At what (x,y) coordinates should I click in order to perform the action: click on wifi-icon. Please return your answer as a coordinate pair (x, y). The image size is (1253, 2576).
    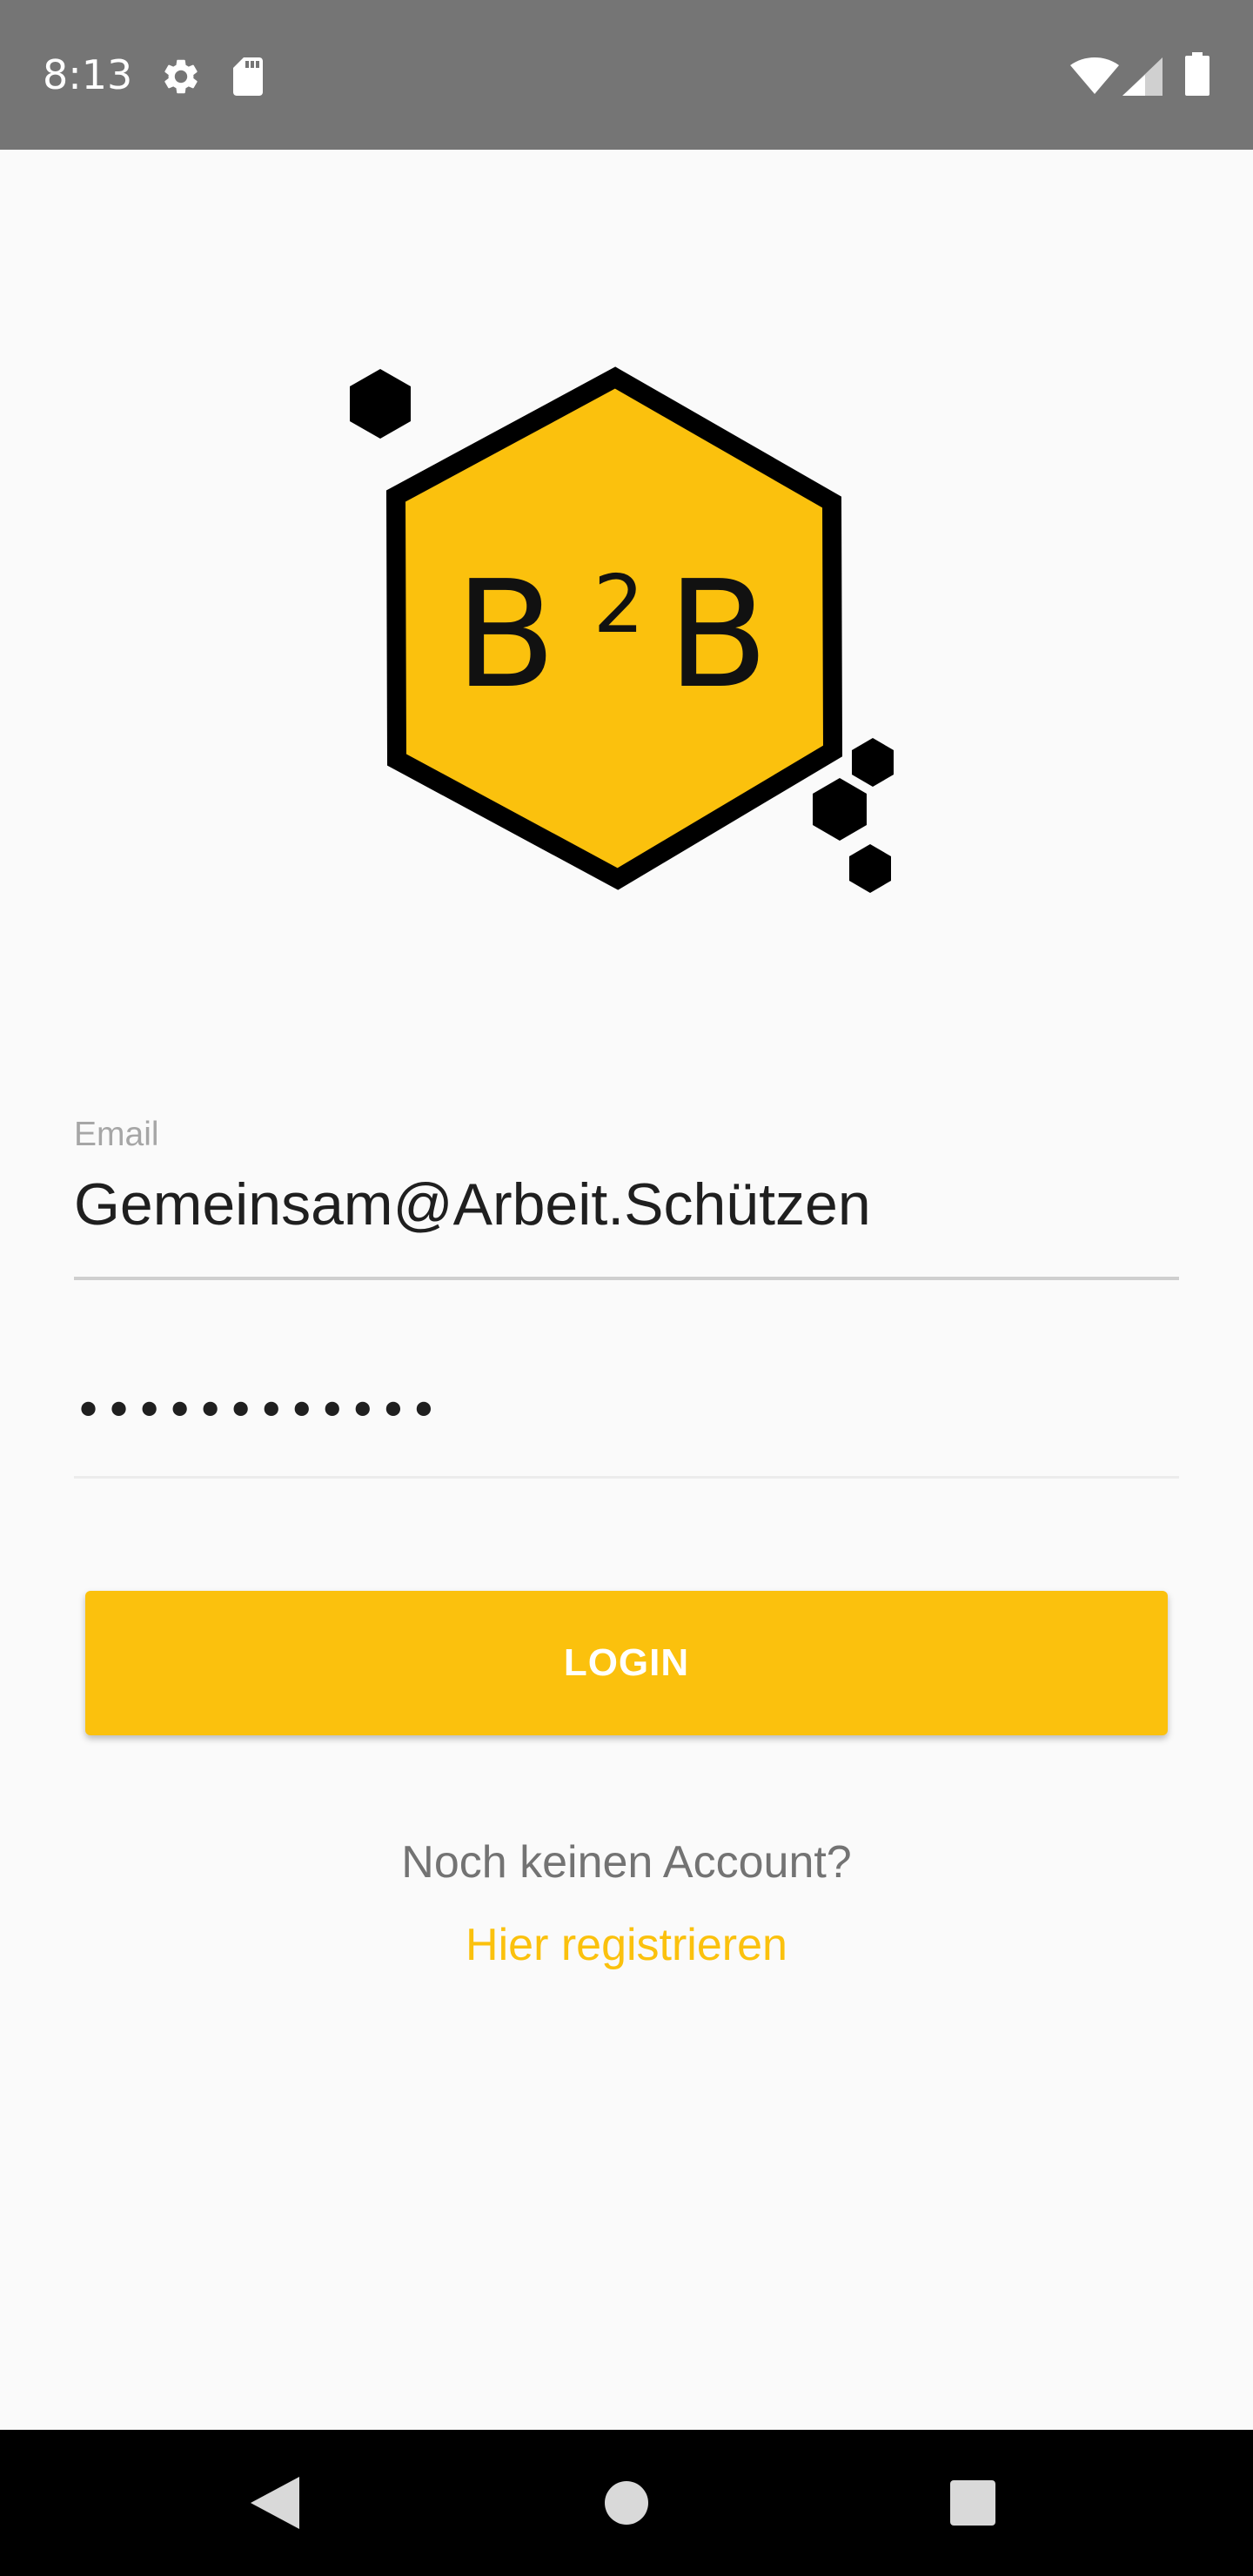
    Looking at the image, I should click on (1094, 75).